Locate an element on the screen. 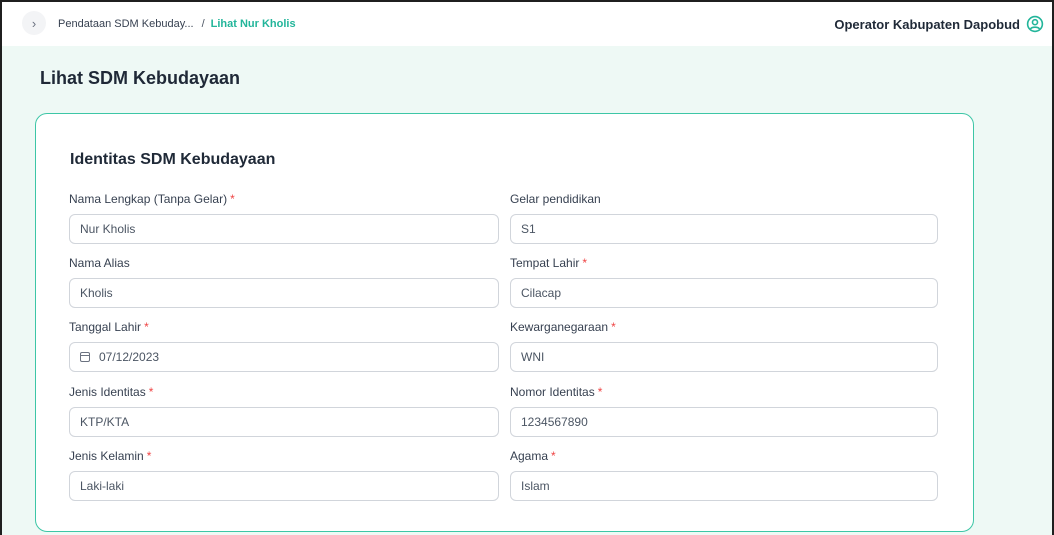 The width and height of the screenshot is (1054, 535). field-label: Nomor Identitas * is located at coordinates (556, 392).